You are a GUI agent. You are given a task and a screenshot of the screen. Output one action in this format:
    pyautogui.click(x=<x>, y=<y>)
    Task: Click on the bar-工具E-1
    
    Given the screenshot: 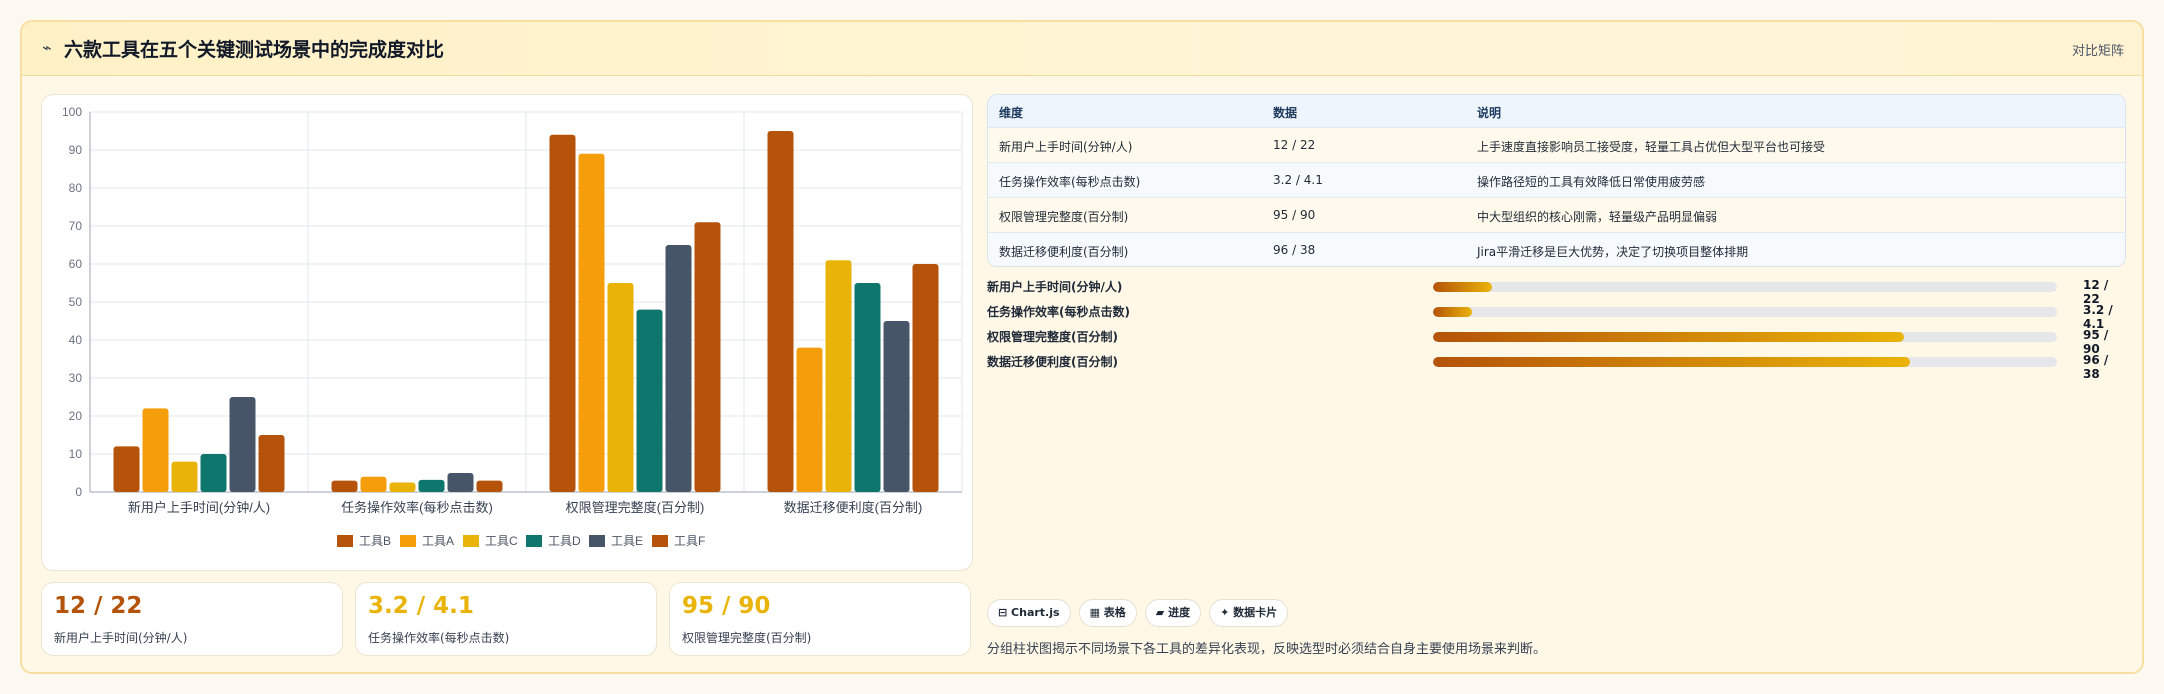 What is the action you would take?
    pyautogui.click(x=460, y=482)
    